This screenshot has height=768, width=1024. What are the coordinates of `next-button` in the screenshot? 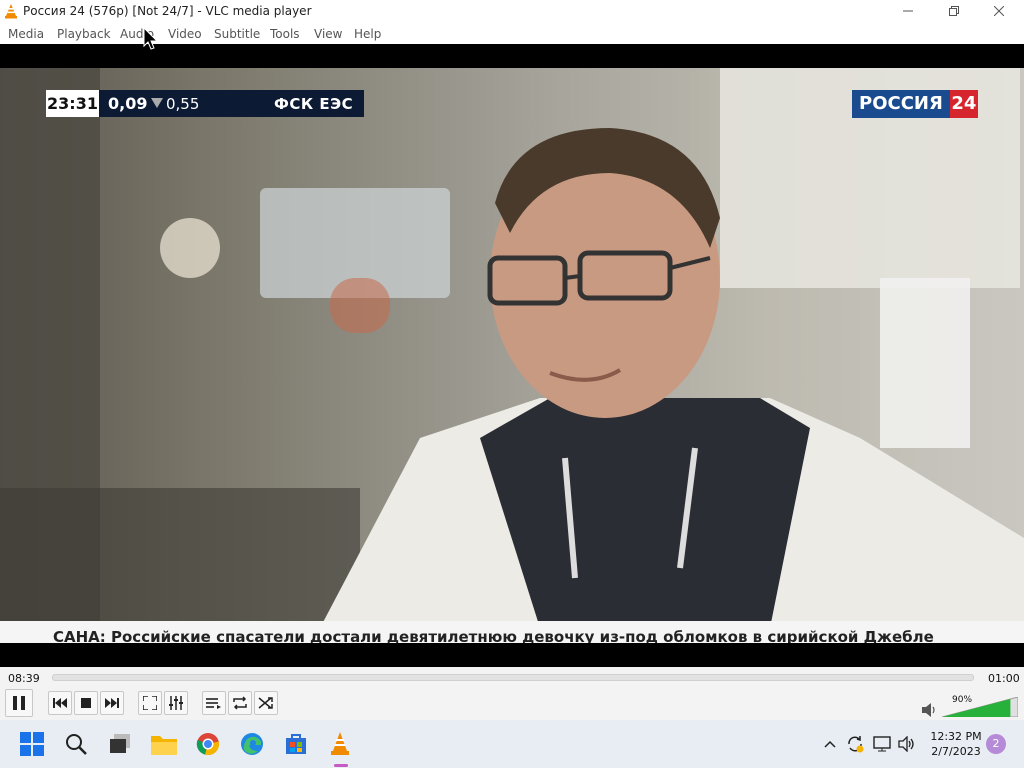 It's located at (112, 703).